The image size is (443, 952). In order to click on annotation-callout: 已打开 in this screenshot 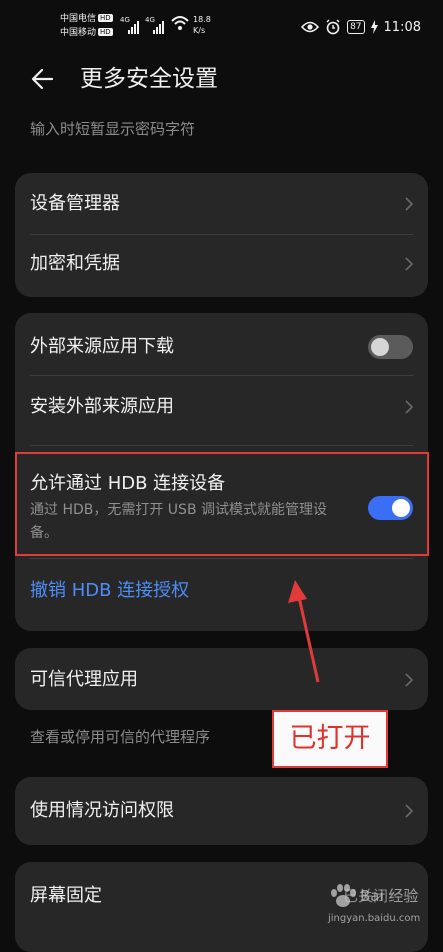, I will do `click(330, 739)`.